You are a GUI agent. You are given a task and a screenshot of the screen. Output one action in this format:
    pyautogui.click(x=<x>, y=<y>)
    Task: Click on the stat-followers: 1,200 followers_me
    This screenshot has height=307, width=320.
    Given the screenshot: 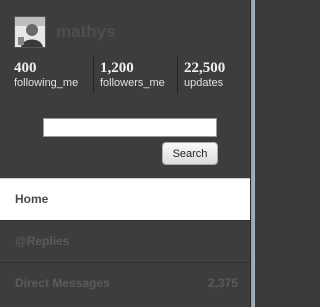 What is the action you would take?
    pyautogui.click(x=132, y=76)
    